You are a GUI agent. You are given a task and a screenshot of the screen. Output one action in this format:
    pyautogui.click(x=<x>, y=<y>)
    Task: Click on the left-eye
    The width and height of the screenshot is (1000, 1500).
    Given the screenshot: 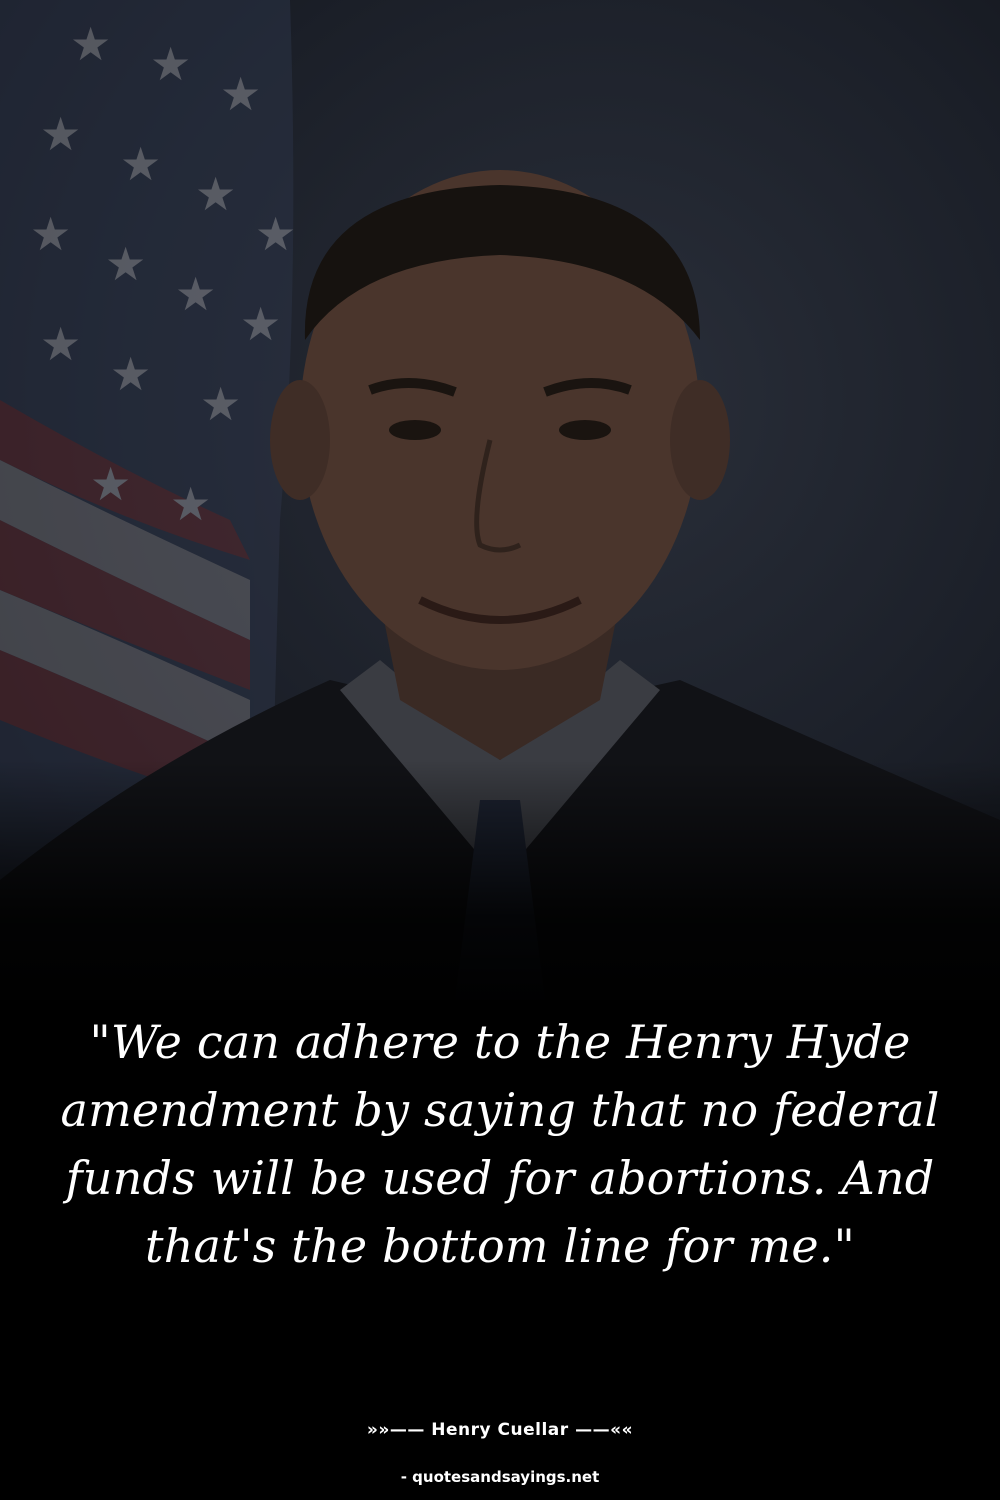 What is the action you would take?
    pyautogui.click(x=415, y=430)
    